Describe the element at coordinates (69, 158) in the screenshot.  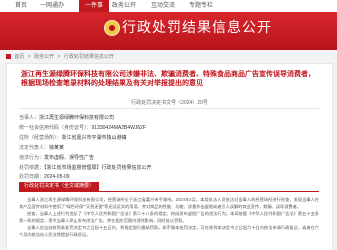
I see `info-value: 发布虚假、误导性广告` at that location.